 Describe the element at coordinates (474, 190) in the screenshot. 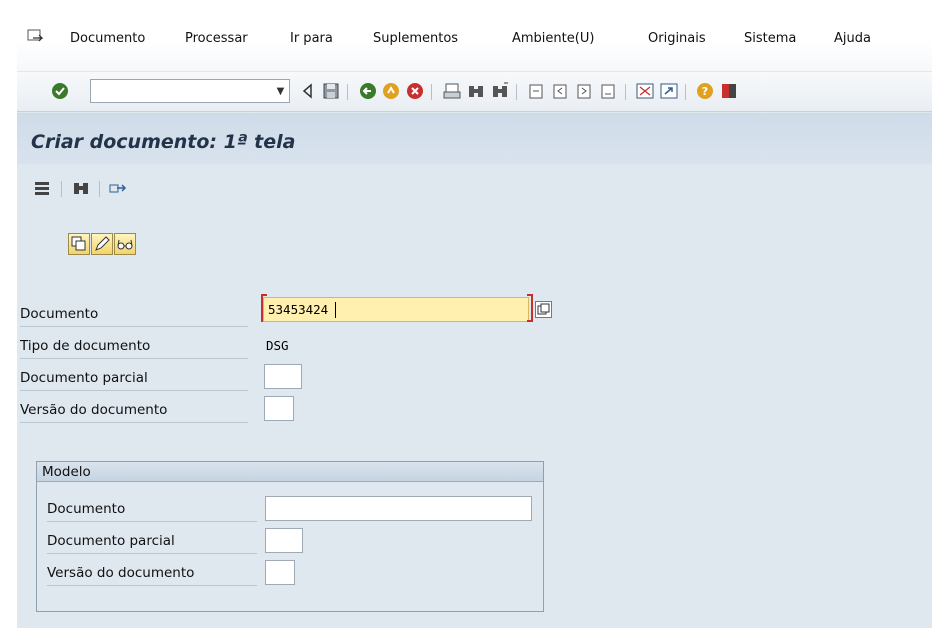

I see `application-toolbar` at that location.